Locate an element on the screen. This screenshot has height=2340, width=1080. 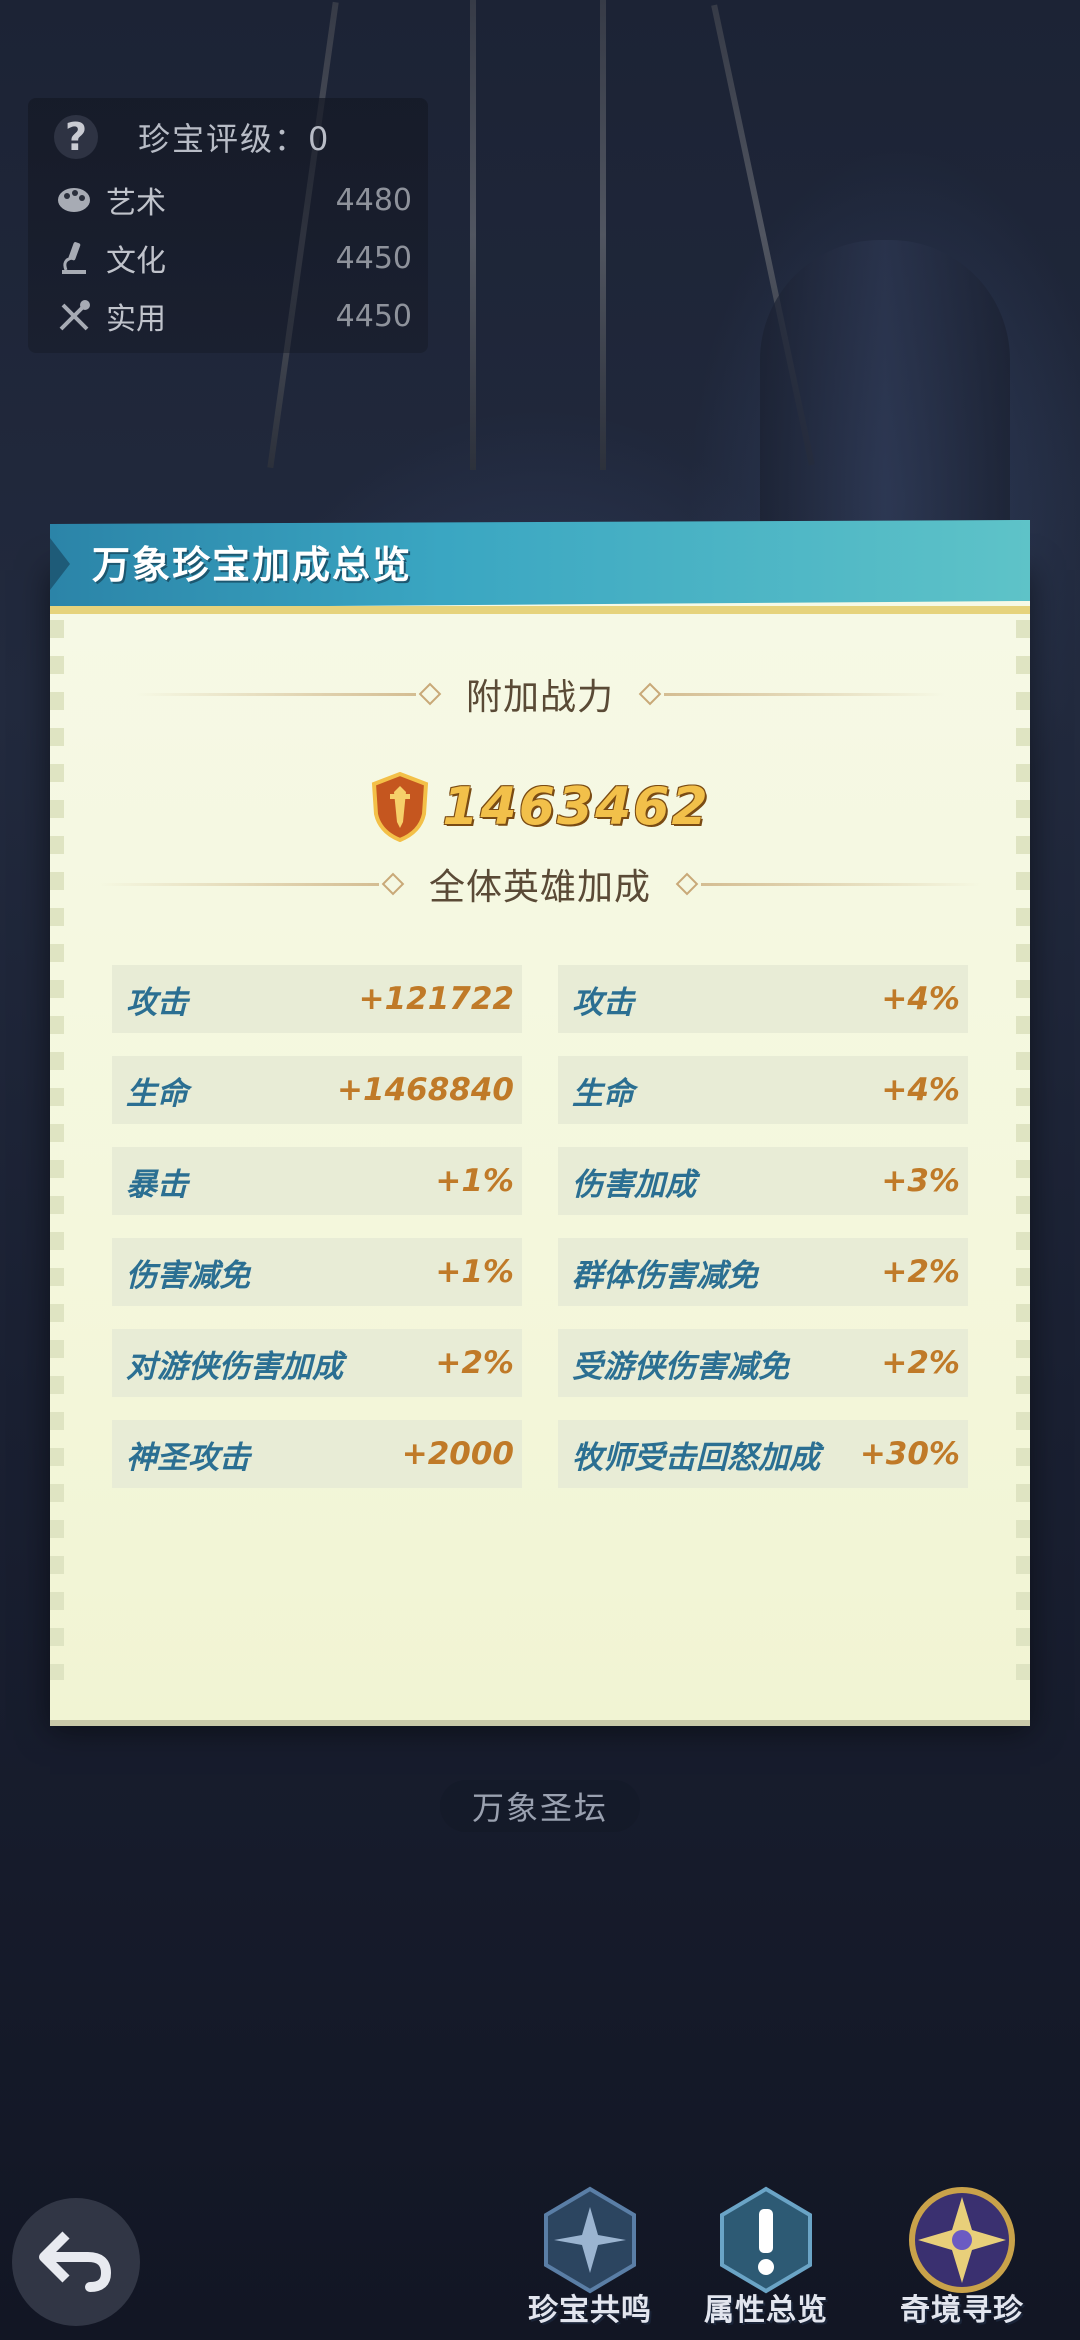
info-row-label: 实用 is located at coordinates (136, 319).